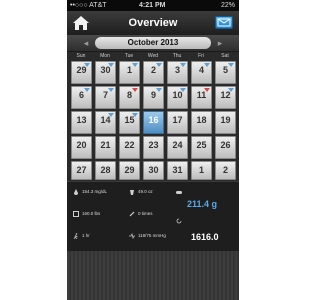 The width and height of the screenshot is (320, 300). I want to click on page-title: Overview, so click(153, 23).